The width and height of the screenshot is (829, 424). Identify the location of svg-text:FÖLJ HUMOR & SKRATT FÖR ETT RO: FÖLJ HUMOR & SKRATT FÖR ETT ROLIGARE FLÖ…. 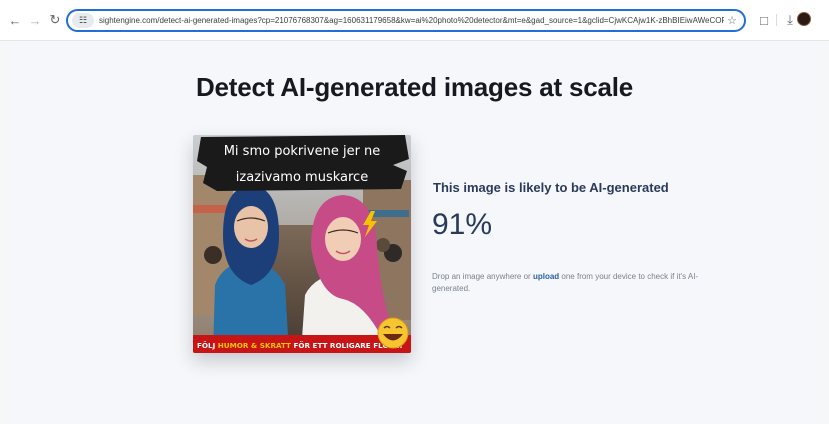
(300, 345).